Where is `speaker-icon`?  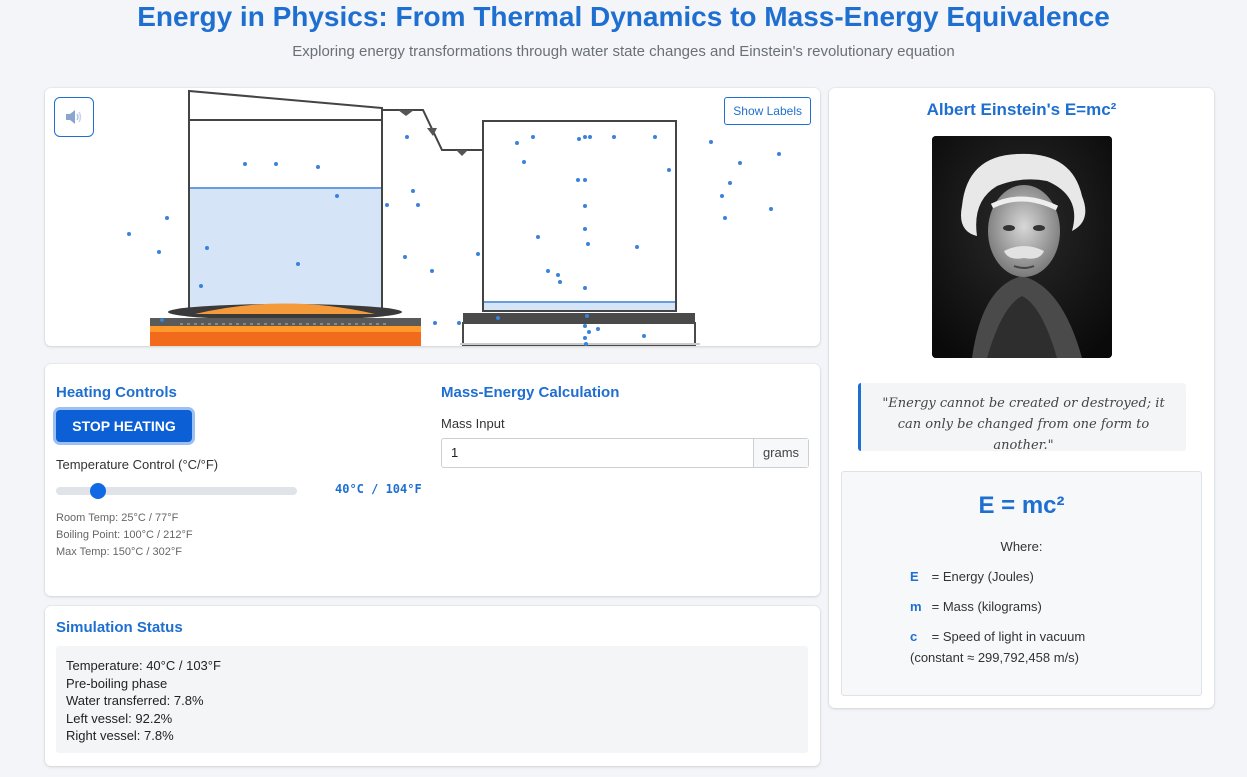 speaker-icon is located at coordinates (74, 117).